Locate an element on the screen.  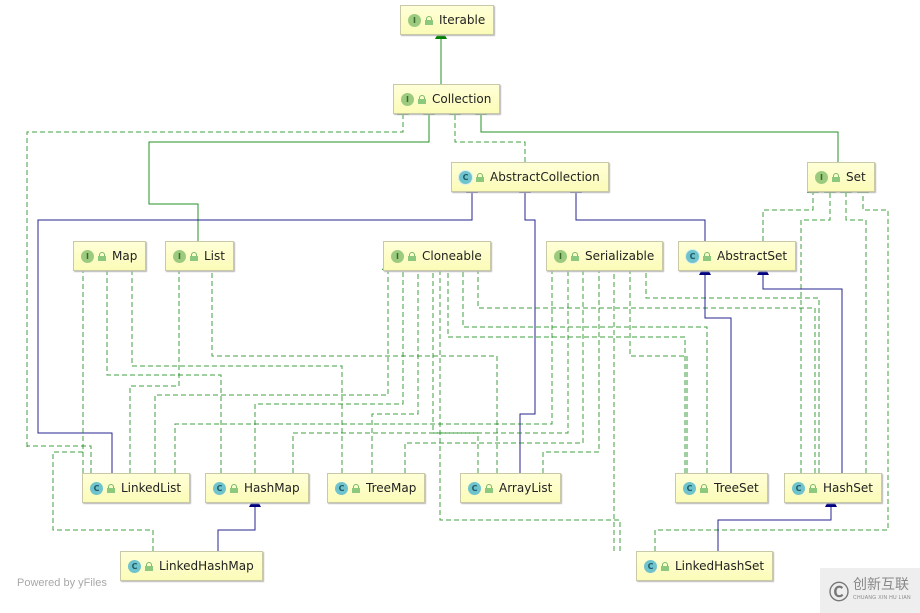
node-linked-list: C LinkedList is located at coordinates (136, 488).